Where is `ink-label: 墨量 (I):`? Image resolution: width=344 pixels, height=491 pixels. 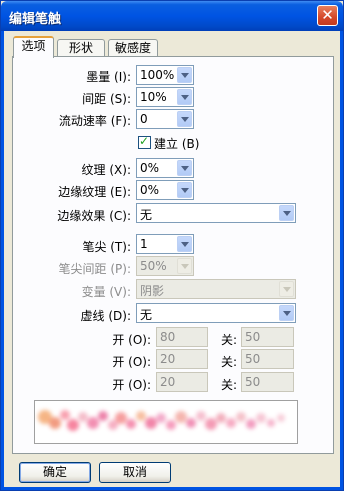 ink-label: 墨量 (I): is located at coordinates (108, 77).